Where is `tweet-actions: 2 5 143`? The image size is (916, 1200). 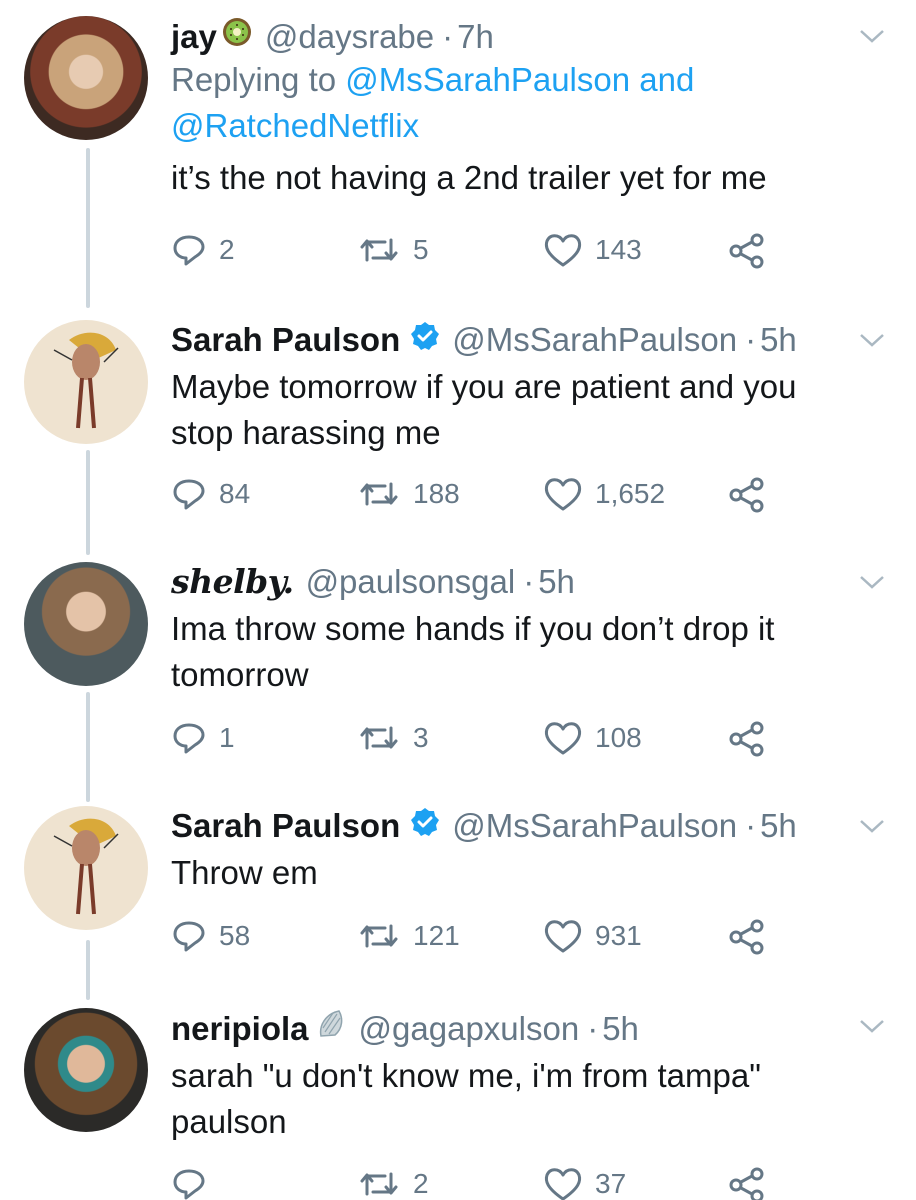
tweet-actions: 2 5 143 is located at coordinates (481, 252).